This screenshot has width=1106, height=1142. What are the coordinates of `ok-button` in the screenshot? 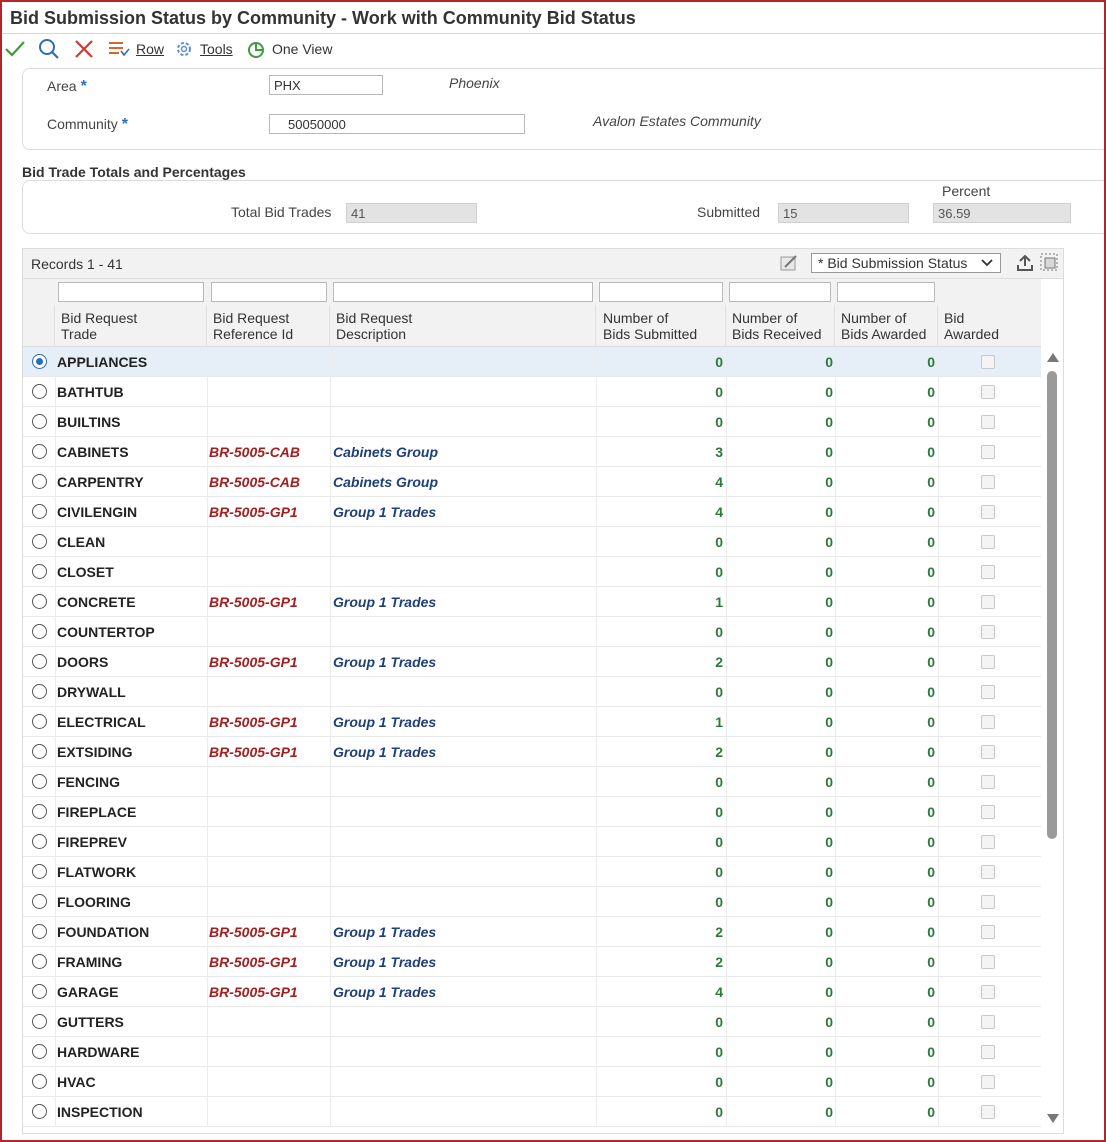 It's located at (15, 49).